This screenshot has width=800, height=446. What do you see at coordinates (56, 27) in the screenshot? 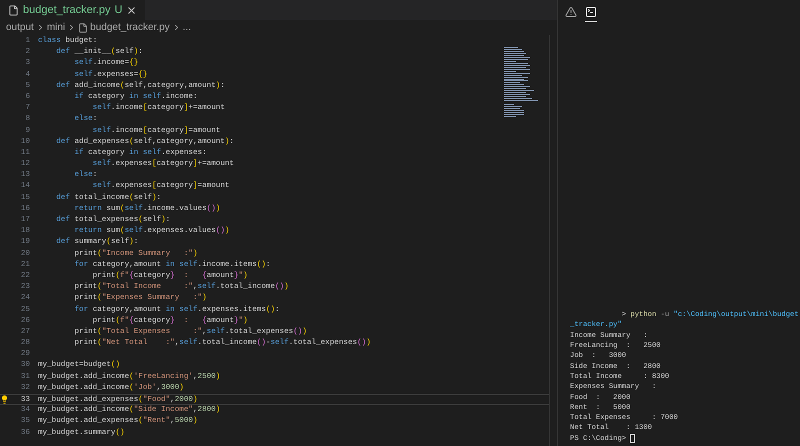
I see `breadcrumb-folder: mini` at bounding box center [56, 27].